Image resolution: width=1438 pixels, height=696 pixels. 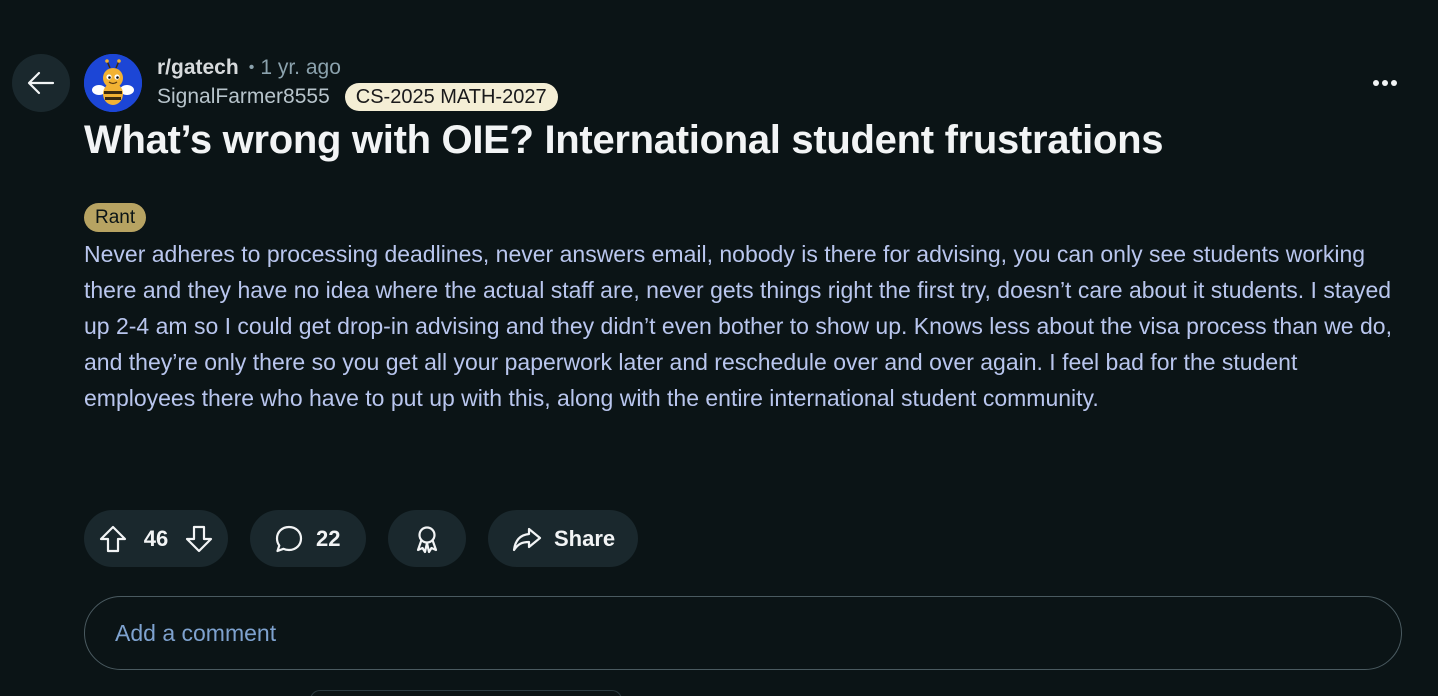 I want to click on post-meta-bottom: SignalFarmer8555 CS-2025 MATH-2027, so click(x=357, y=97).